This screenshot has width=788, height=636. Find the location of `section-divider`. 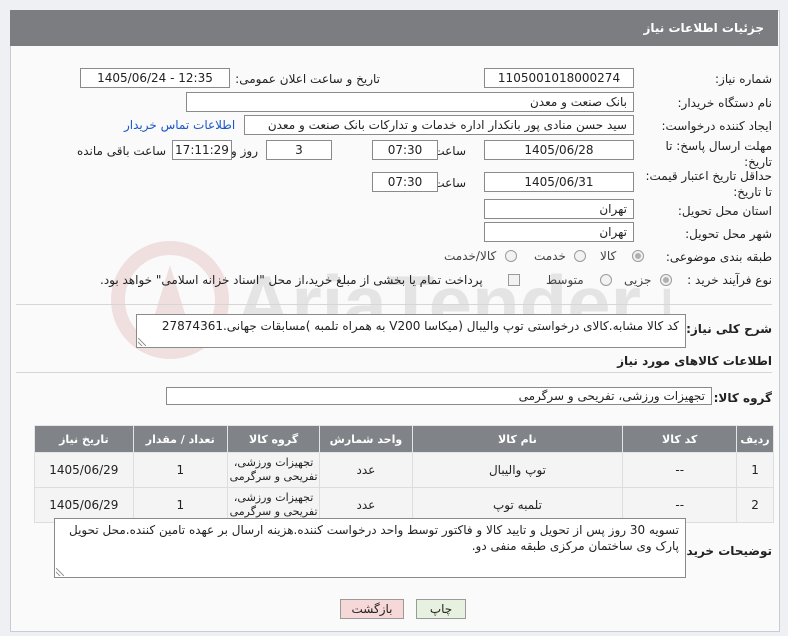

section-divider is located at coordinates (394, 304).